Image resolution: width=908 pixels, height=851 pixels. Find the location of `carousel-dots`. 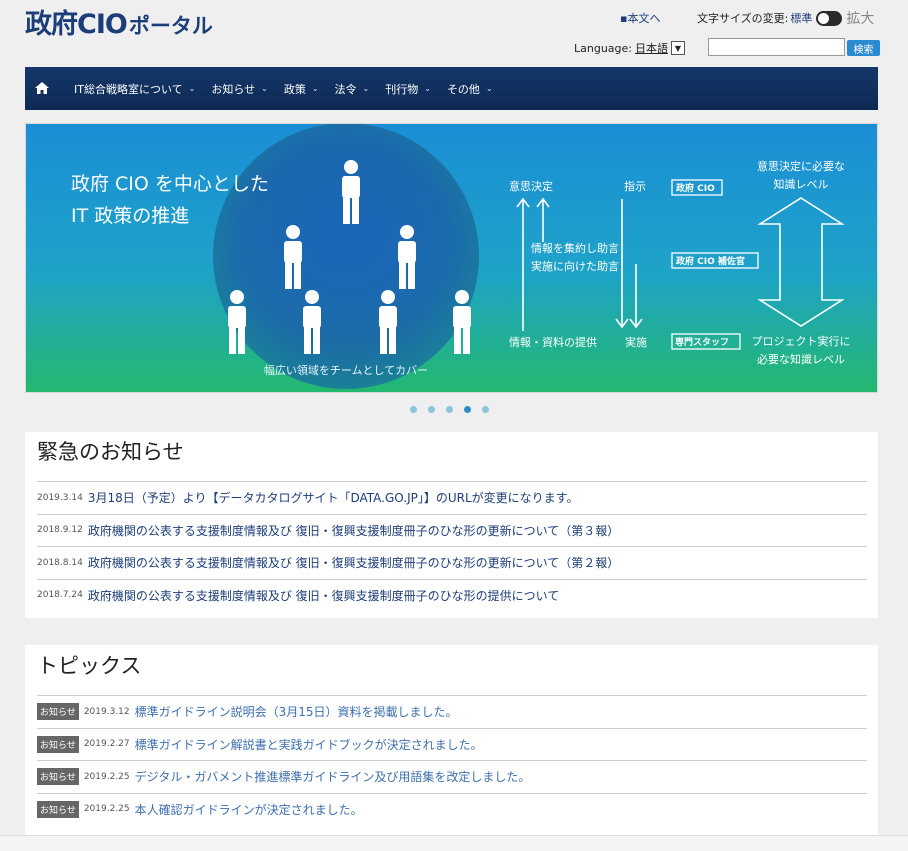

carousel-dots is located at coordinates (455, 409).